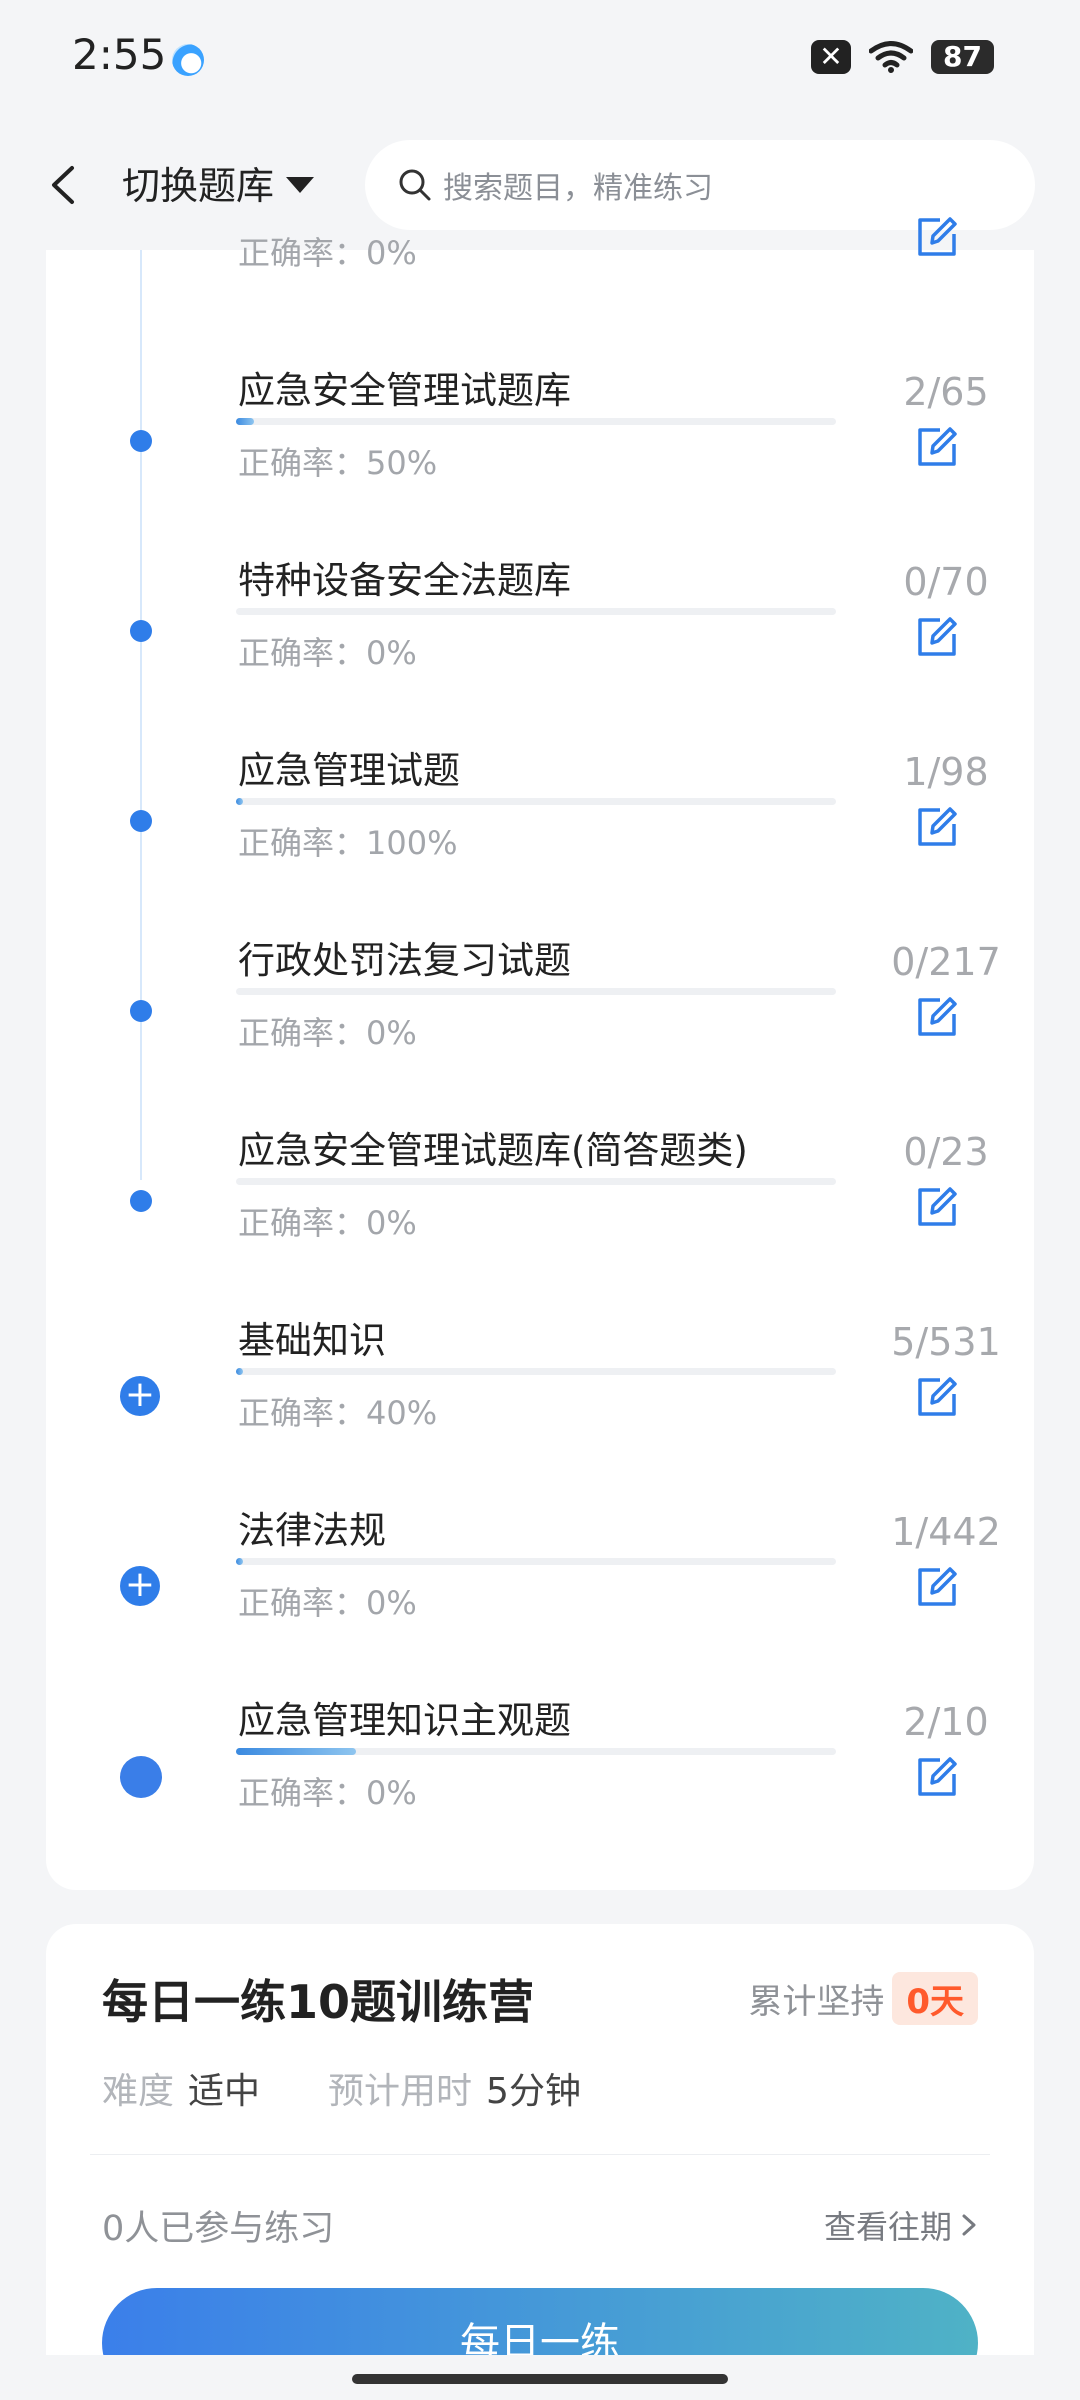 Image resolution: width=1080 pixels, height=2400 pixels. What do you see at coordinates (540, 1604) in the screenshot?
I see `list-item: + 法律法规 正确率：0% 1/442` at bounding box center [540, 1604].